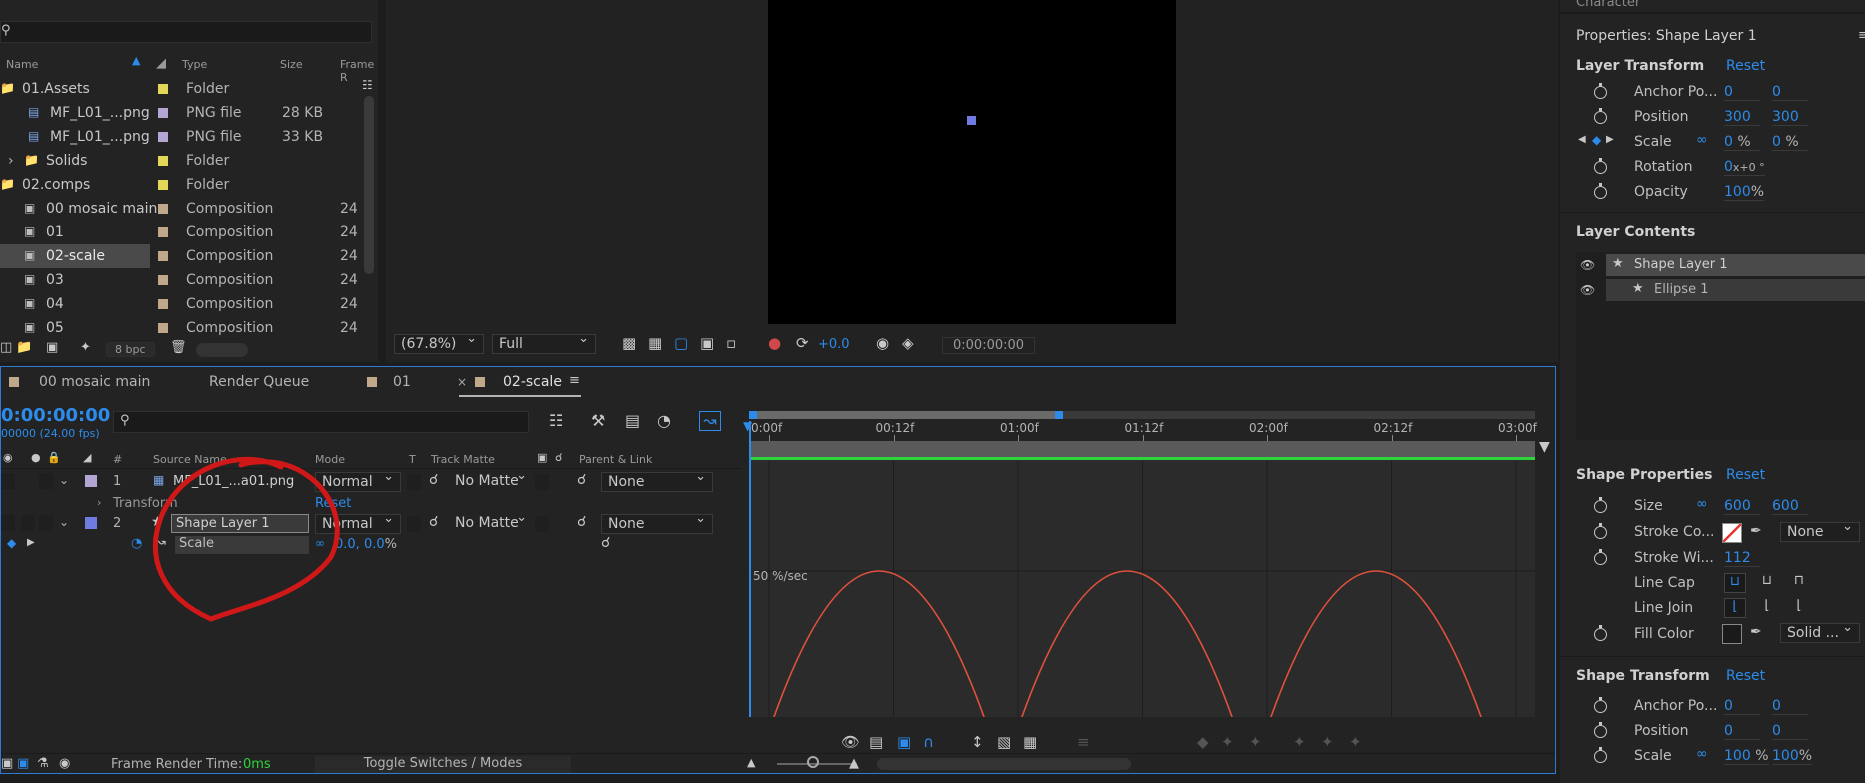 The image size is (1865, 783). What do you see at coordinates (462, 382) in the screenshot?
I see `close-tab-icon: ×` at bounding box center [462, 382].